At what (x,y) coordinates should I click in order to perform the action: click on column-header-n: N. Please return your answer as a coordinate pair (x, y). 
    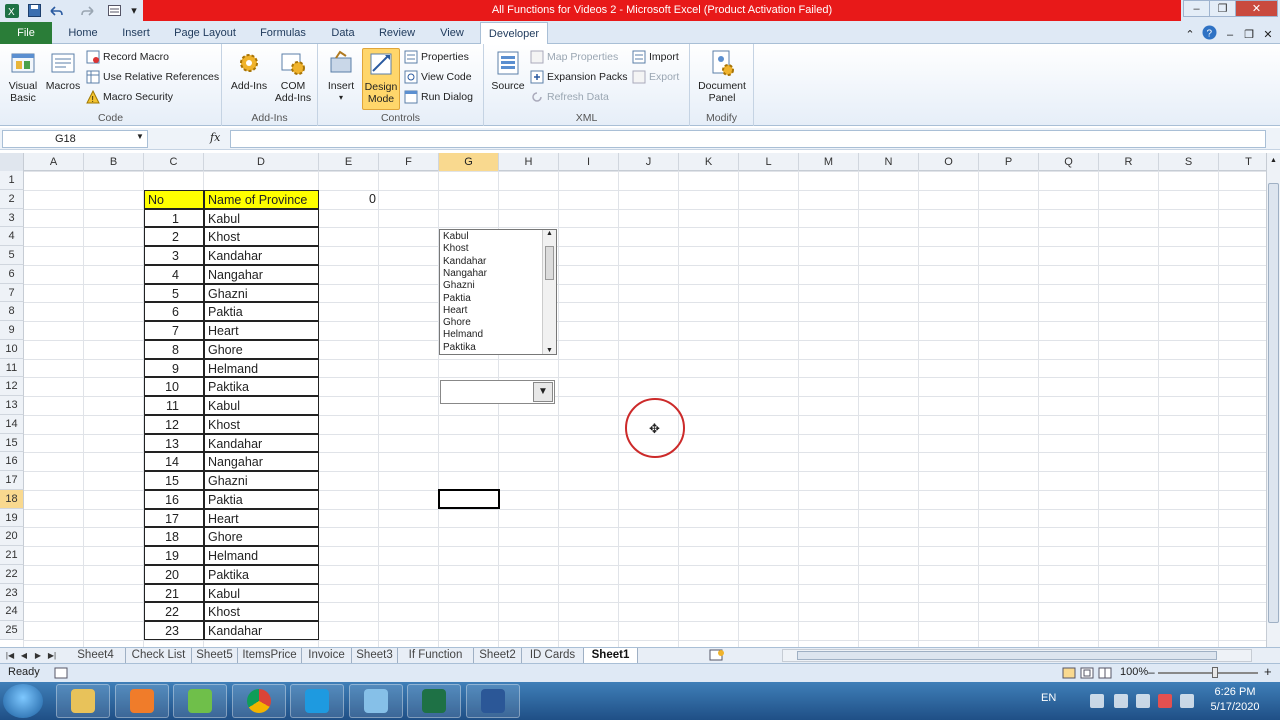
    Looking at the image, I should click on (889, 162).